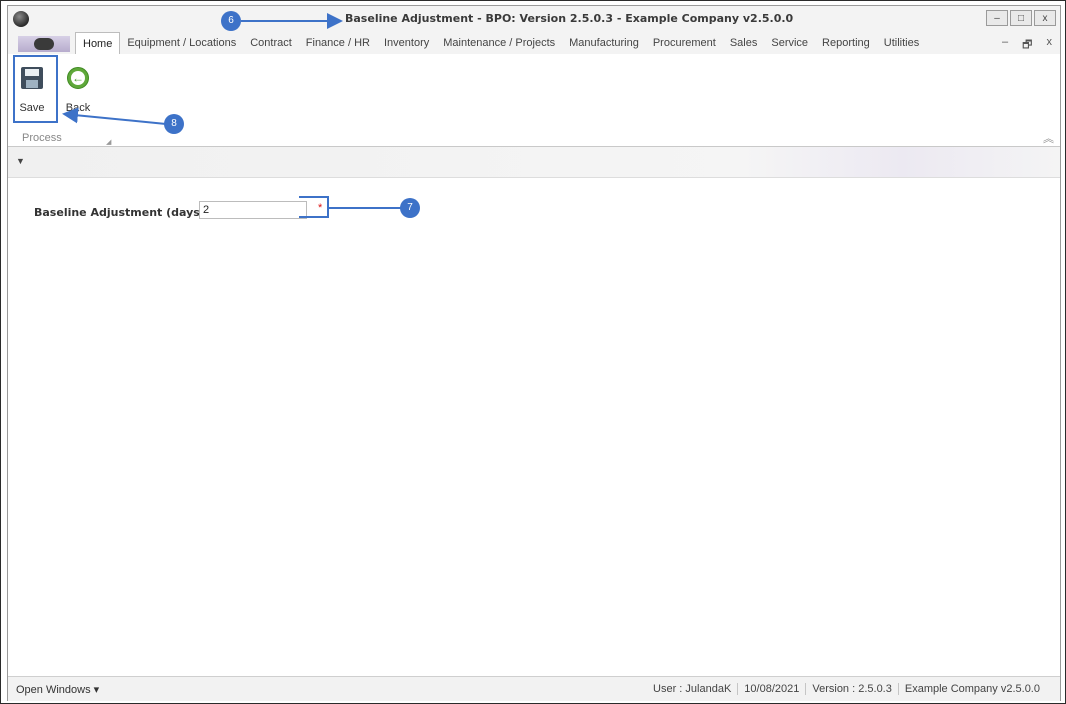  Describe the element at coordinates (410, 208) in the screenshot. I see `callout-7: 7` at that location.